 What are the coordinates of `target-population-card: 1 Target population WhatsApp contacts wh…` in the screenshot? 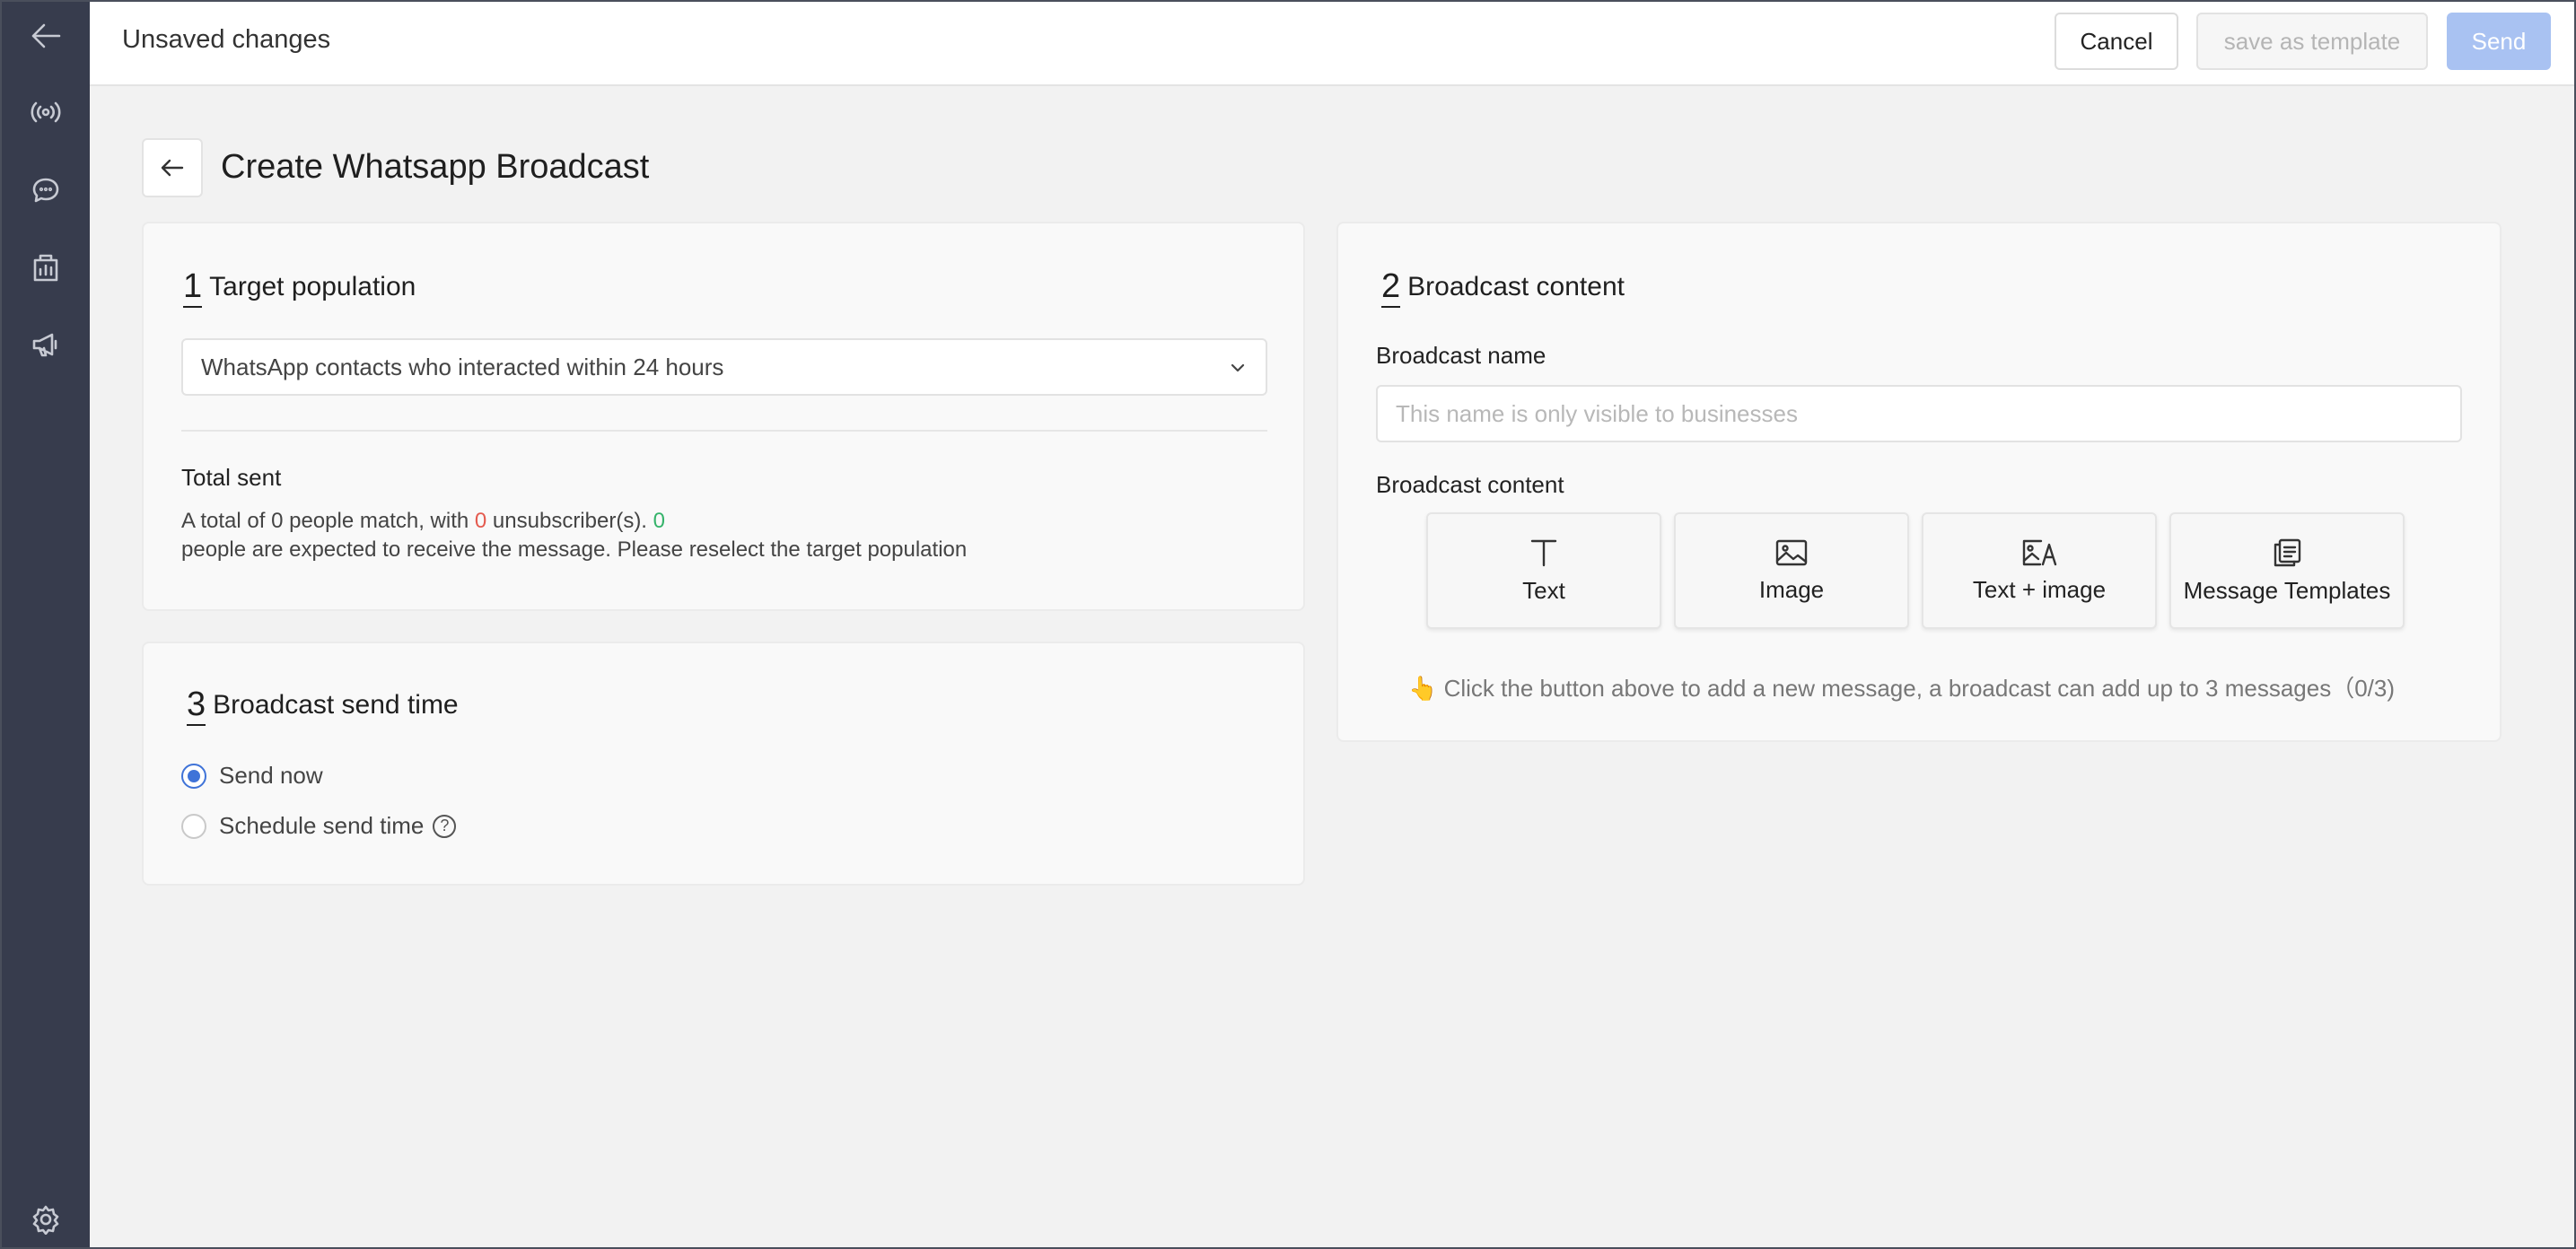 It's located at (723, 416).